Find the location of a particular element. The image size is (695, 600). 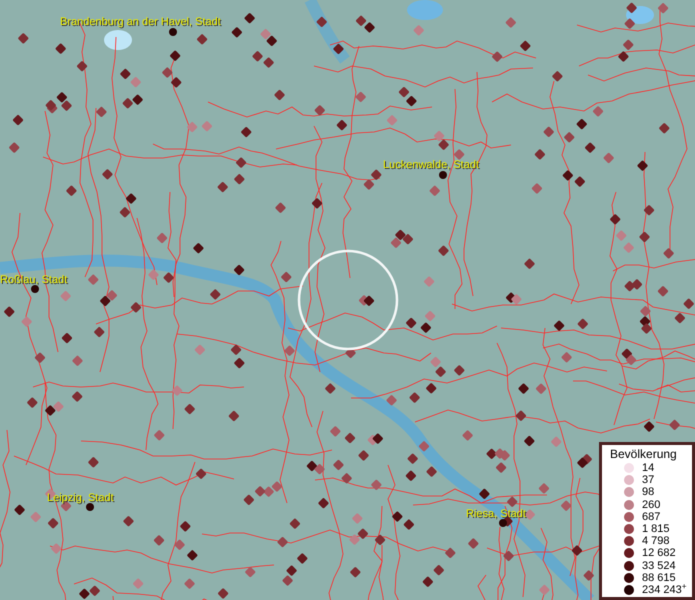

legend-label: 4 798 is located at coordinates (656, 541).